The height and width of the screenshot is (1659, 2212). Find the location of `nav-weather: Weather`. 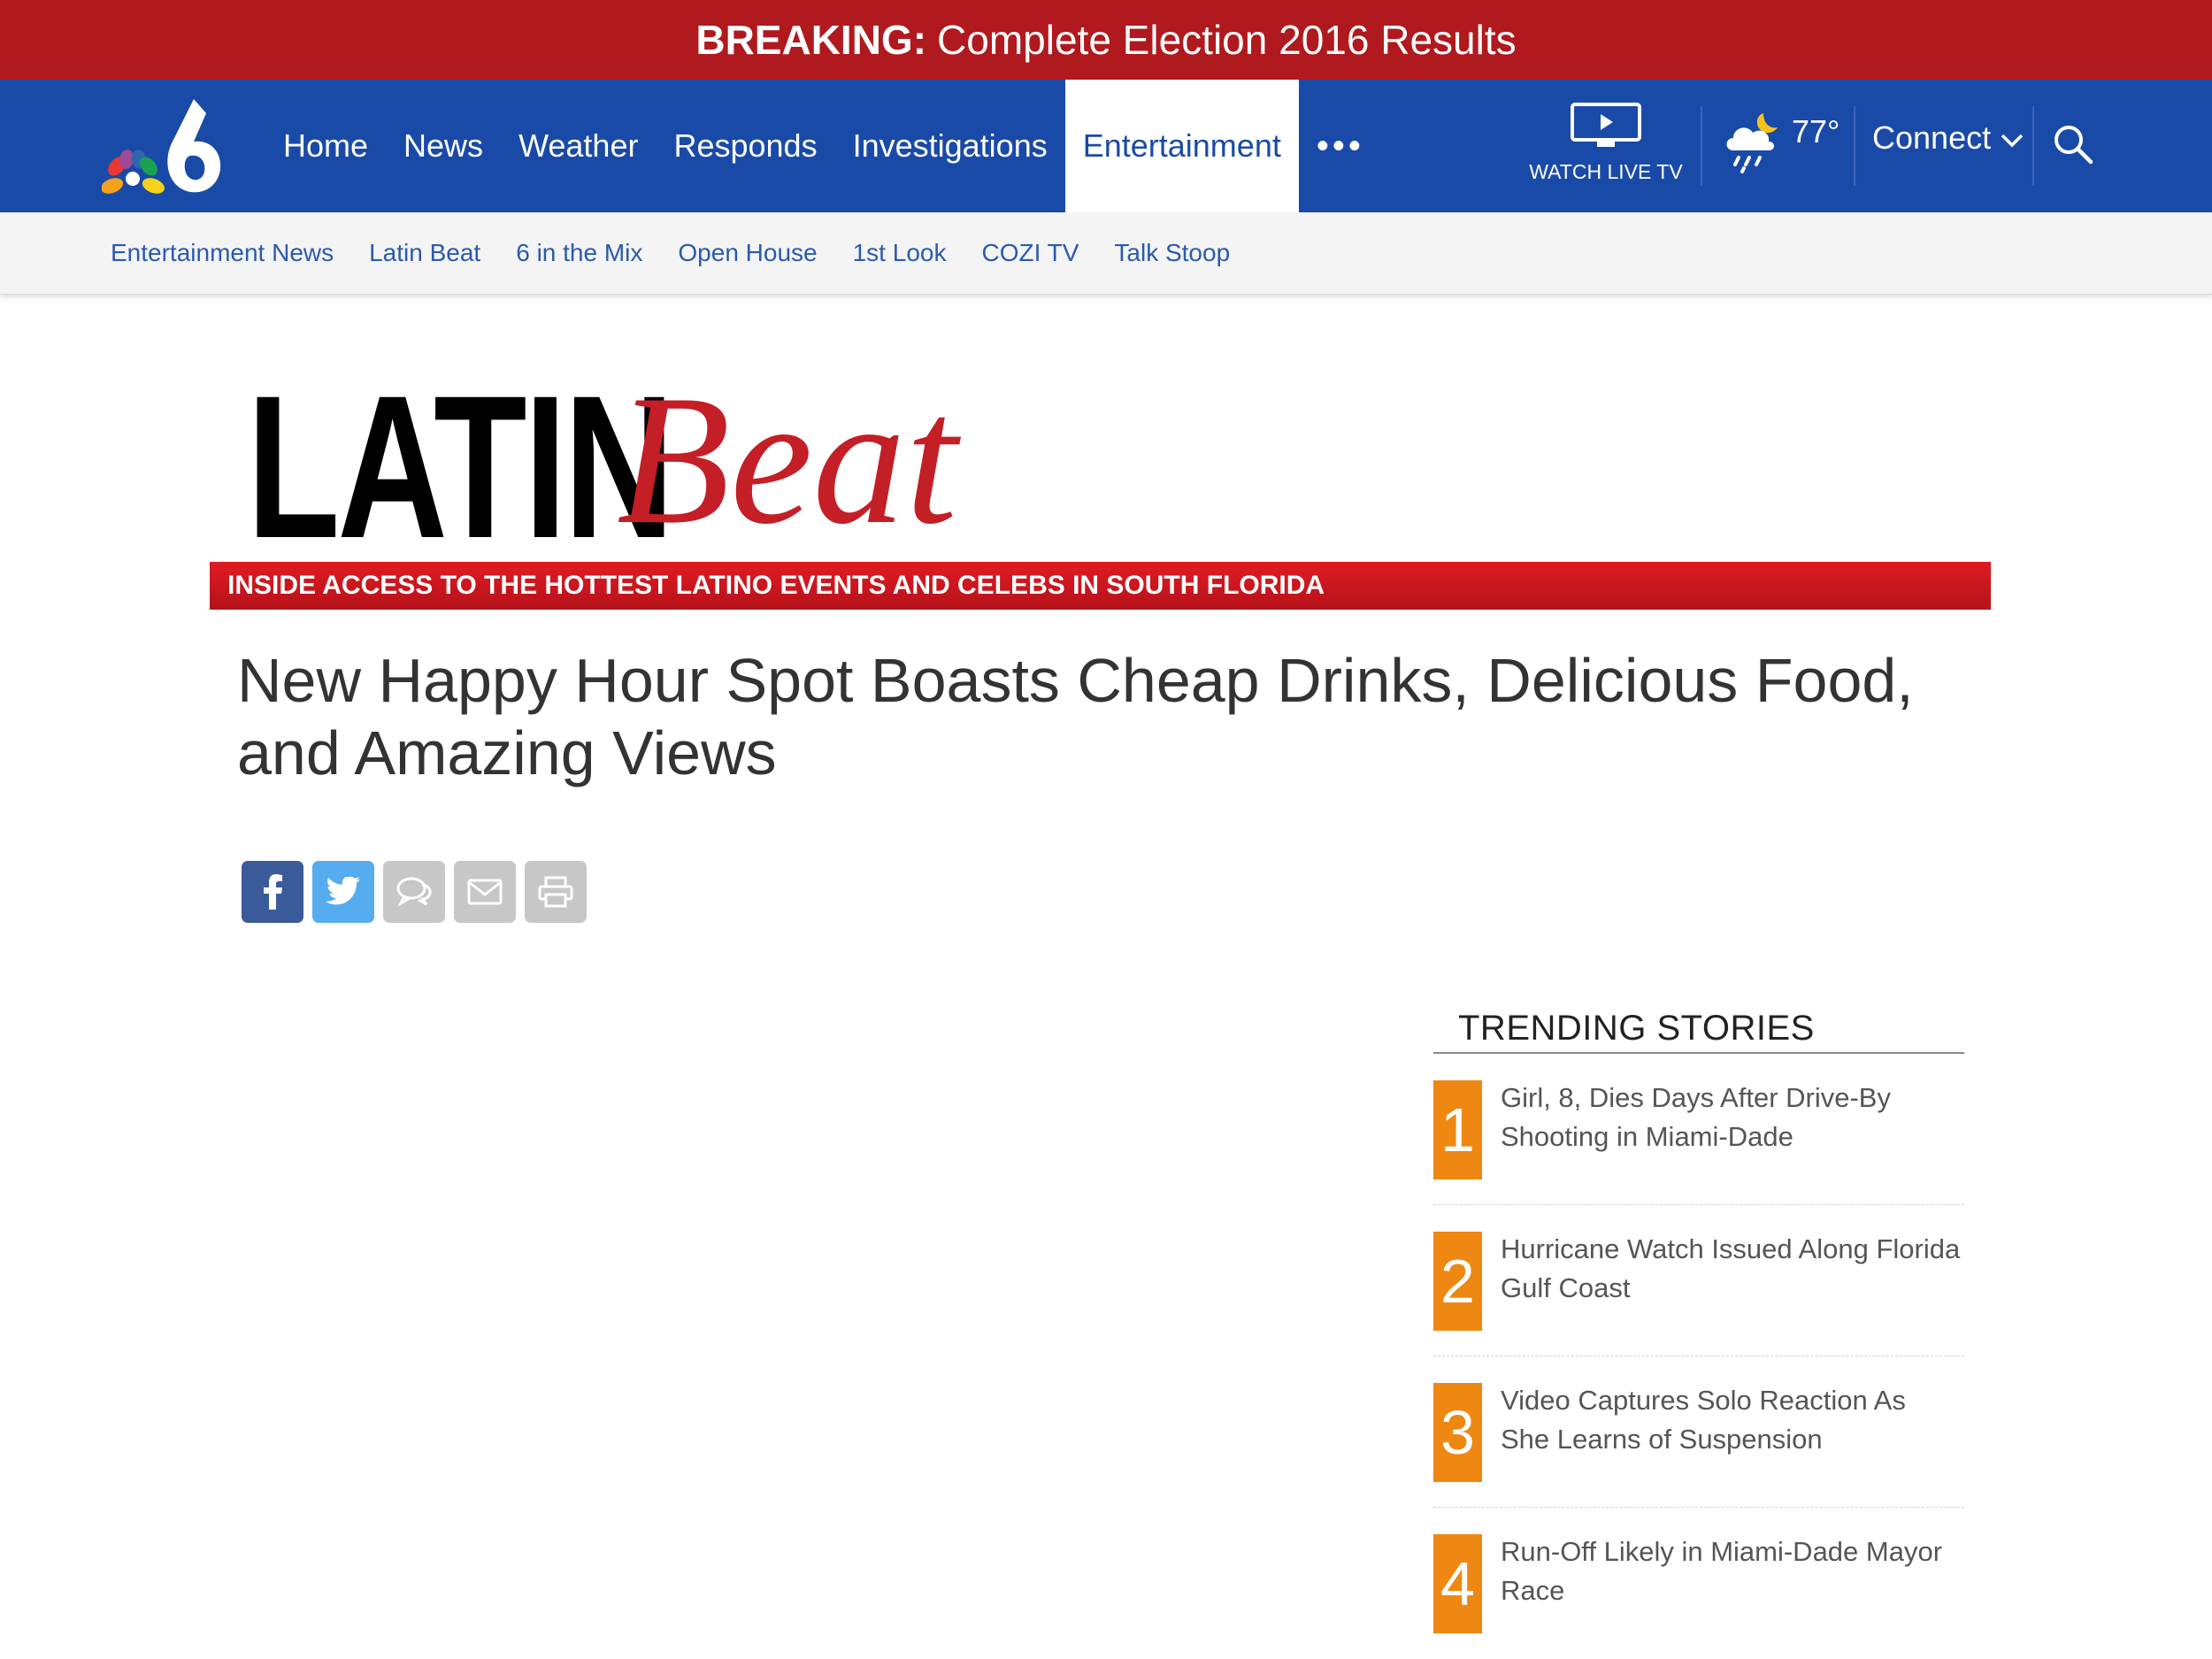

nav-weather: Weather is located at coordinates (579, 146).